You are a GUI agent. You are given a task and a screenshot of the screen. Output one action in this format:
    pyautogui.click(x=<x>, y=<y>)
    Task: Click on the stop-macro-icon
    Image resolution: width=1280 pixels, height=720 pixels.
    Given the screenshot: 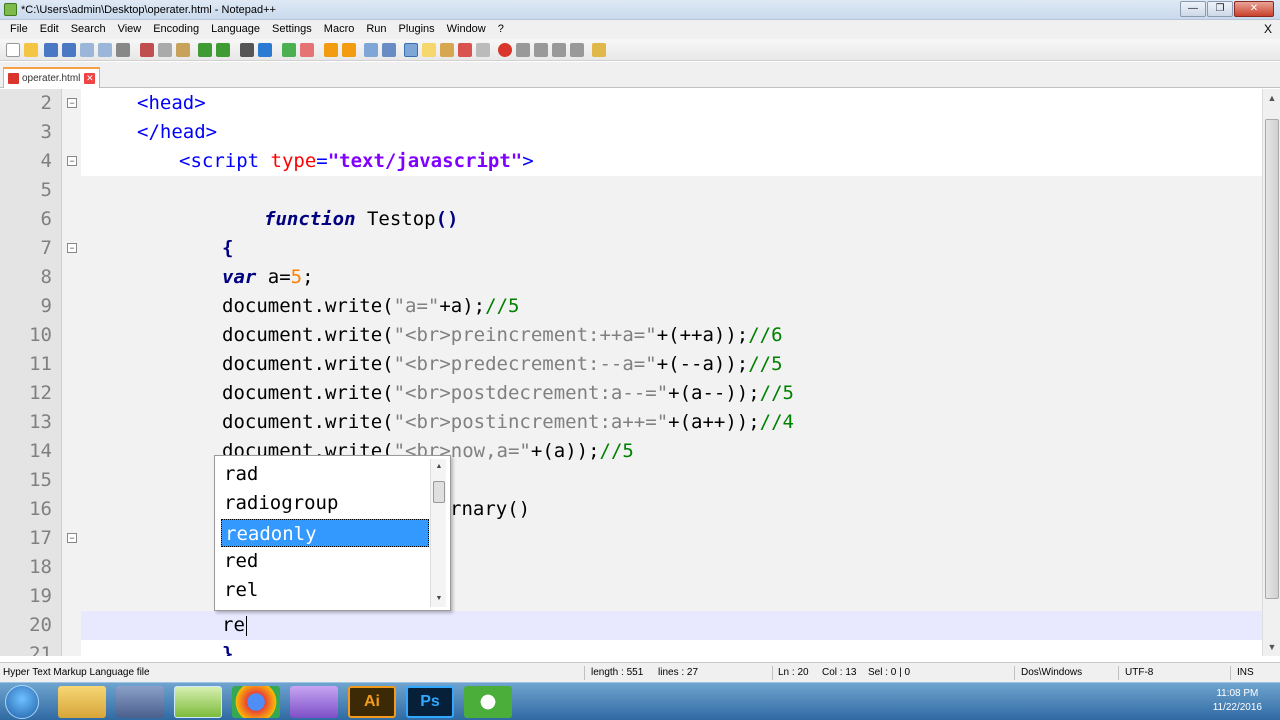 What is the action you would take?
    pyautogui.click(x=523, y=50)
    